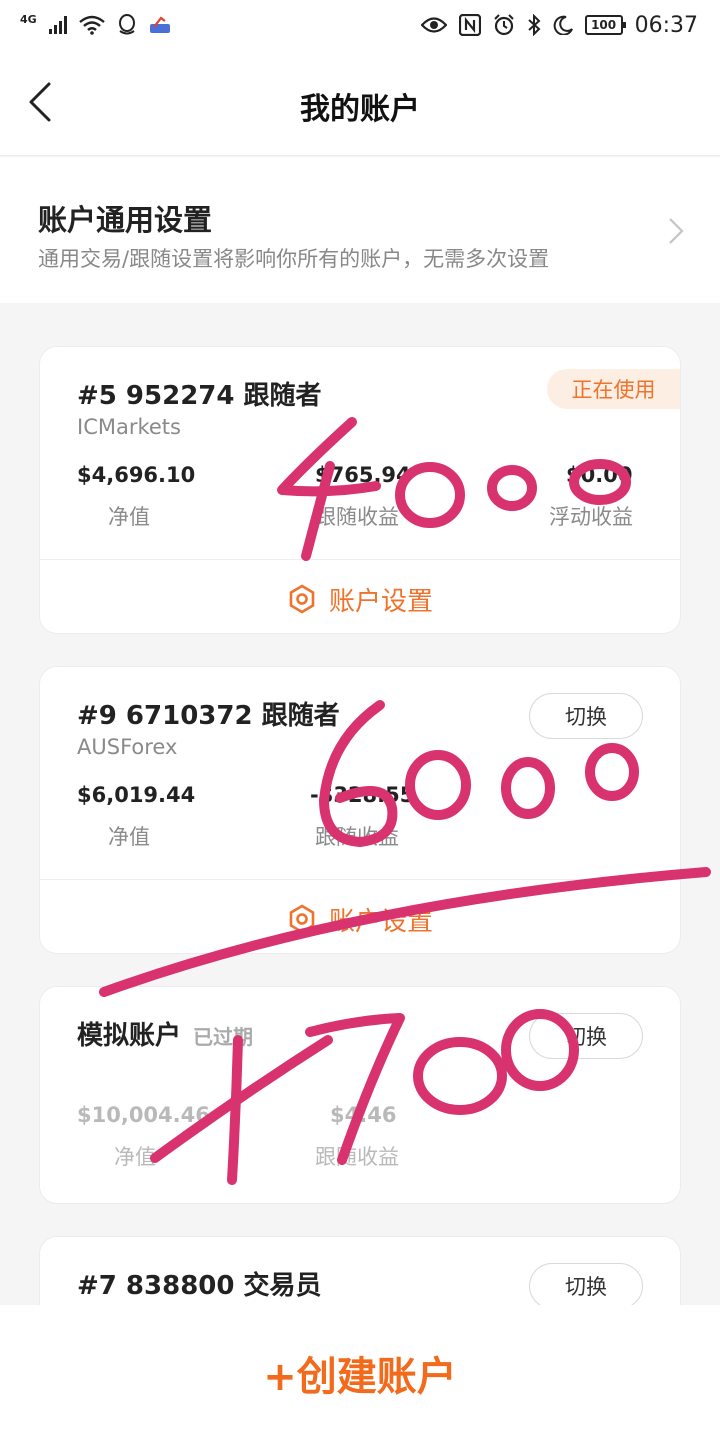  Describe the element at coordinates (360, 230) in the screenshot. I see `general-settings-row: 账户通用设置 通用交易/跟随设置将影响你所有的账户，无需多次设置` at that location.